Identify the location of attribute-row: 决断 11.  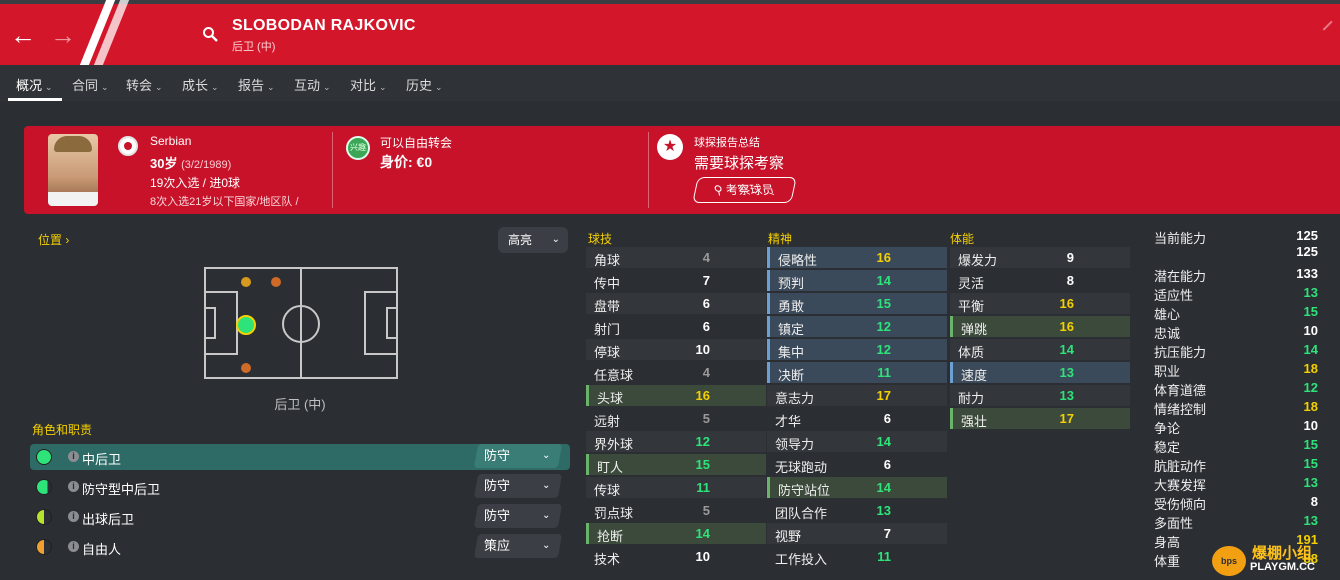
(857, 372).